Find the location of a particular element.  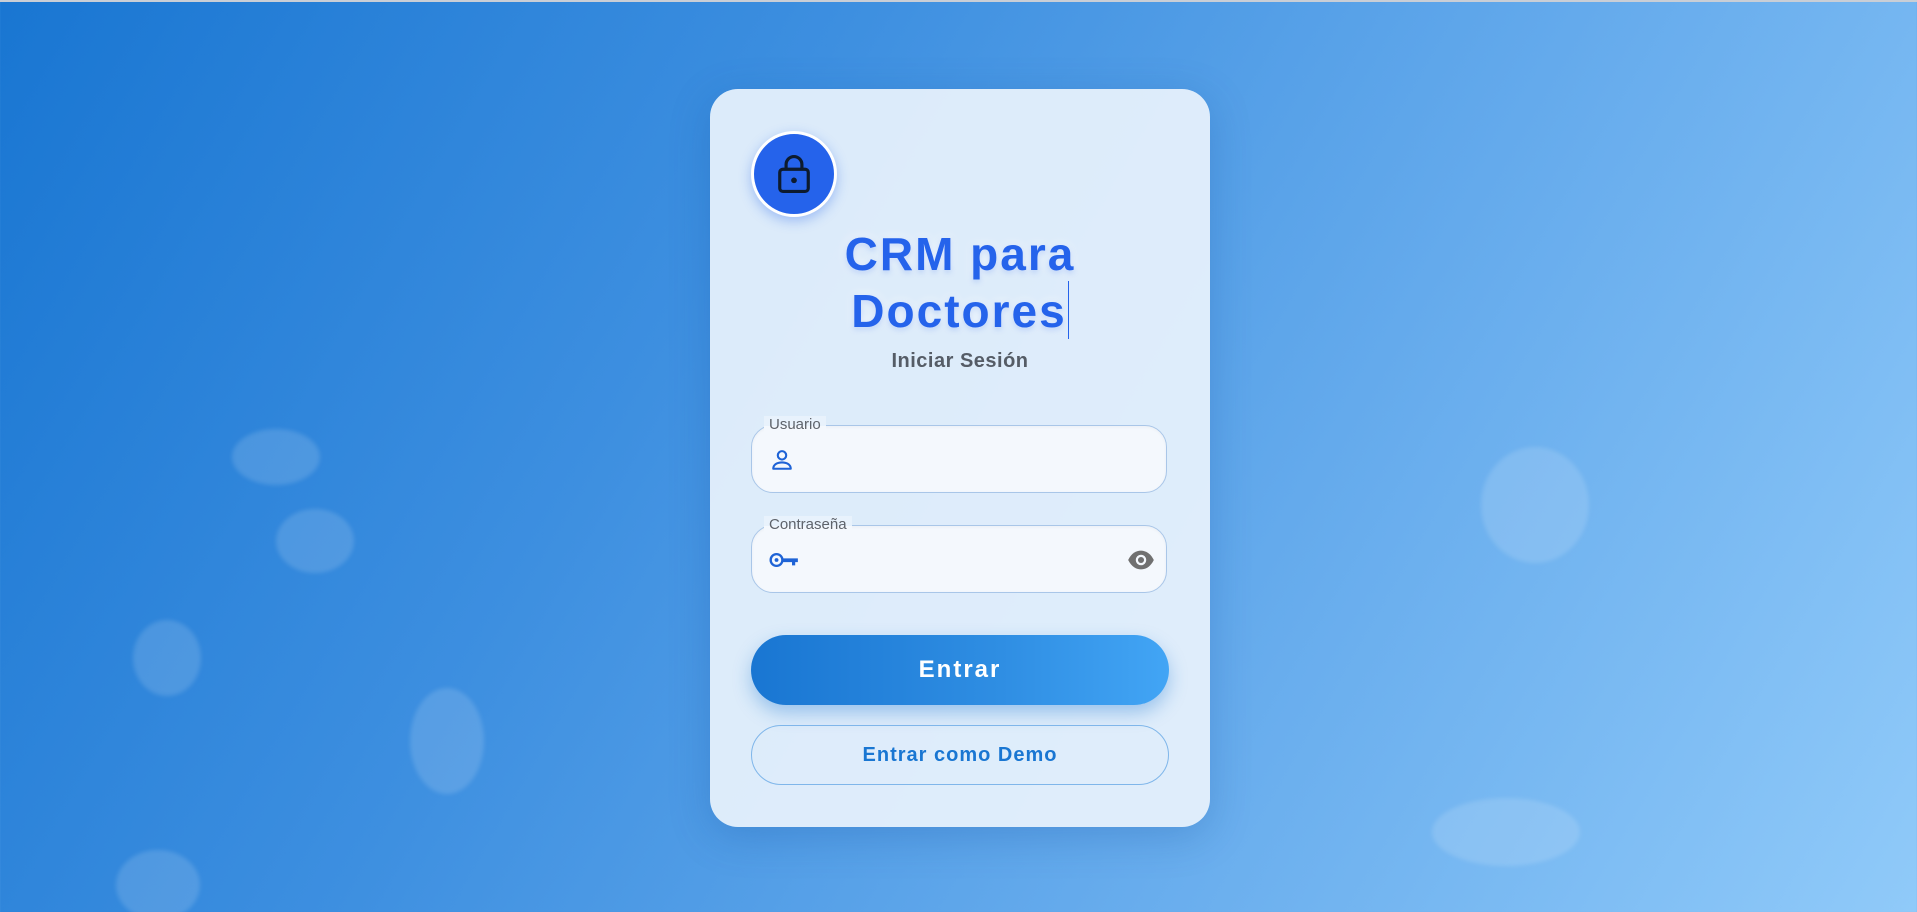

app-title: CRM para Doctores is located at coordinates (960, 283).